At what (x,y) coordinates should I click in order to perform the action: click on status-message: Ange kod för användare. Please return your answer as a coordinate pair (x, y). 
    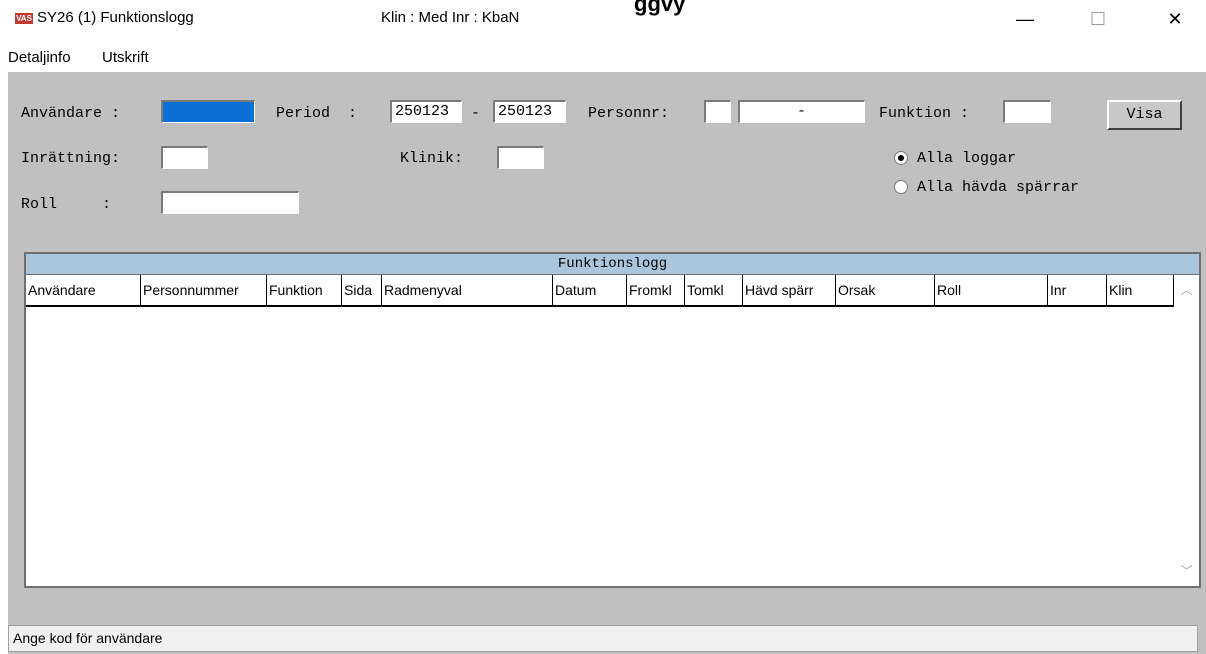
    Looking at the image, I should click on (88, 638).